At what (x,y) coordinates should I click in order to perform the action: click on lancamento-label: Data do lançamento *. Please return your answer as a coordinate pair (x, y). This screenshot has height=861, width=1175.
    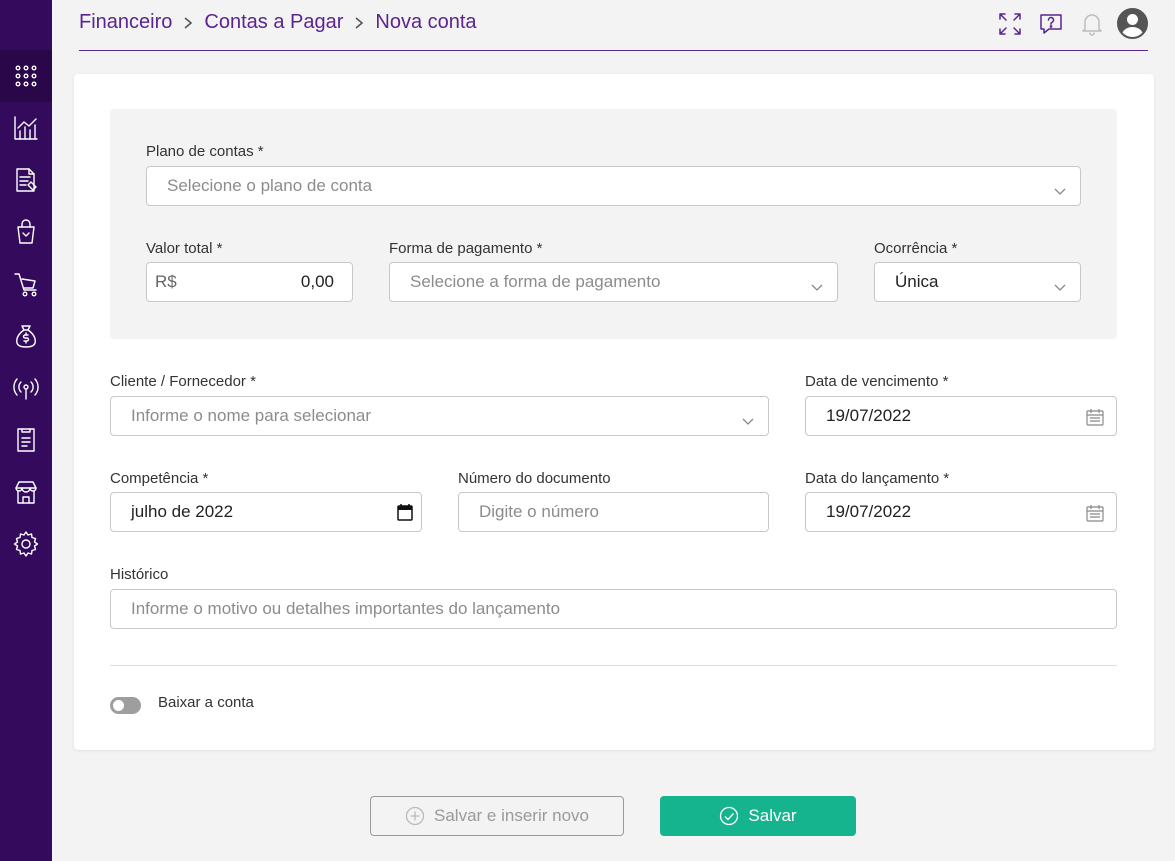
    Looking at the image, I should click on (877, 478).